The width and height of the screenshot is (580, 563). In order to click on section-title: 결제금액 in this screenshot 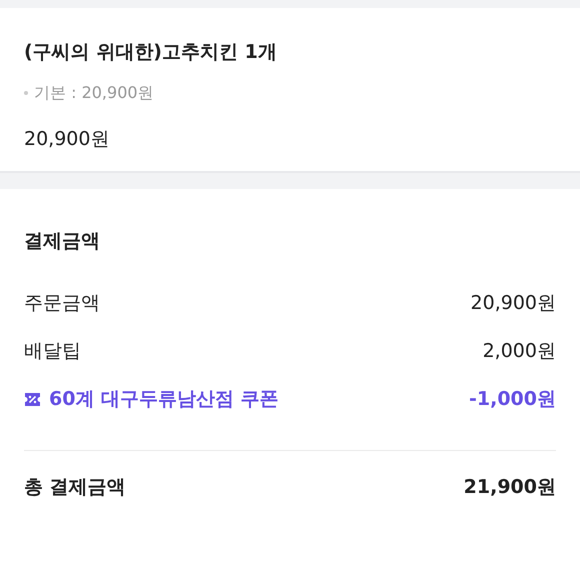, I will do `click(62, 241)`.